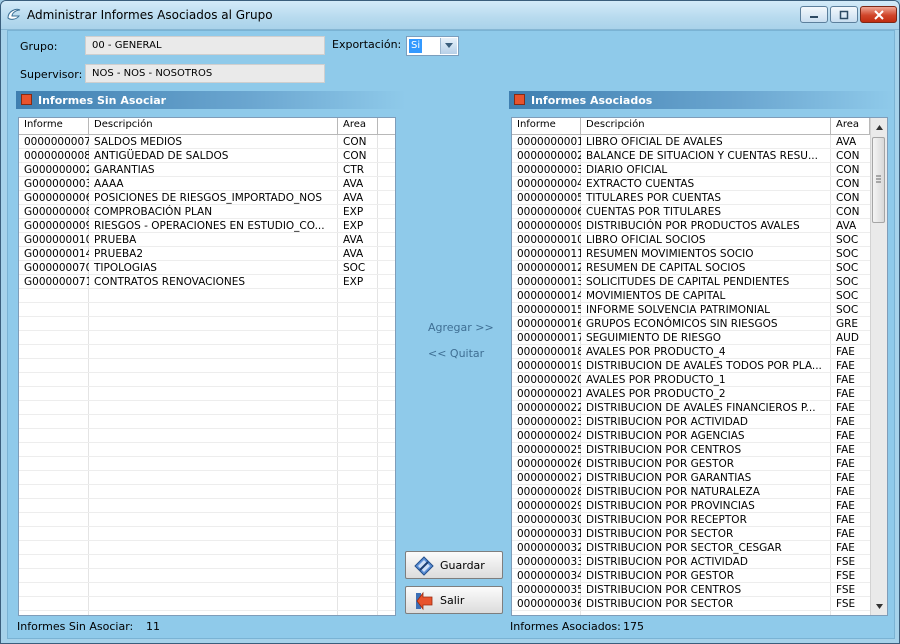 This screenshot has width=900, height=644. Describe the element at coordinates (56, 226) in the screenshot. I see `cell-informe: G000000009` at that location.